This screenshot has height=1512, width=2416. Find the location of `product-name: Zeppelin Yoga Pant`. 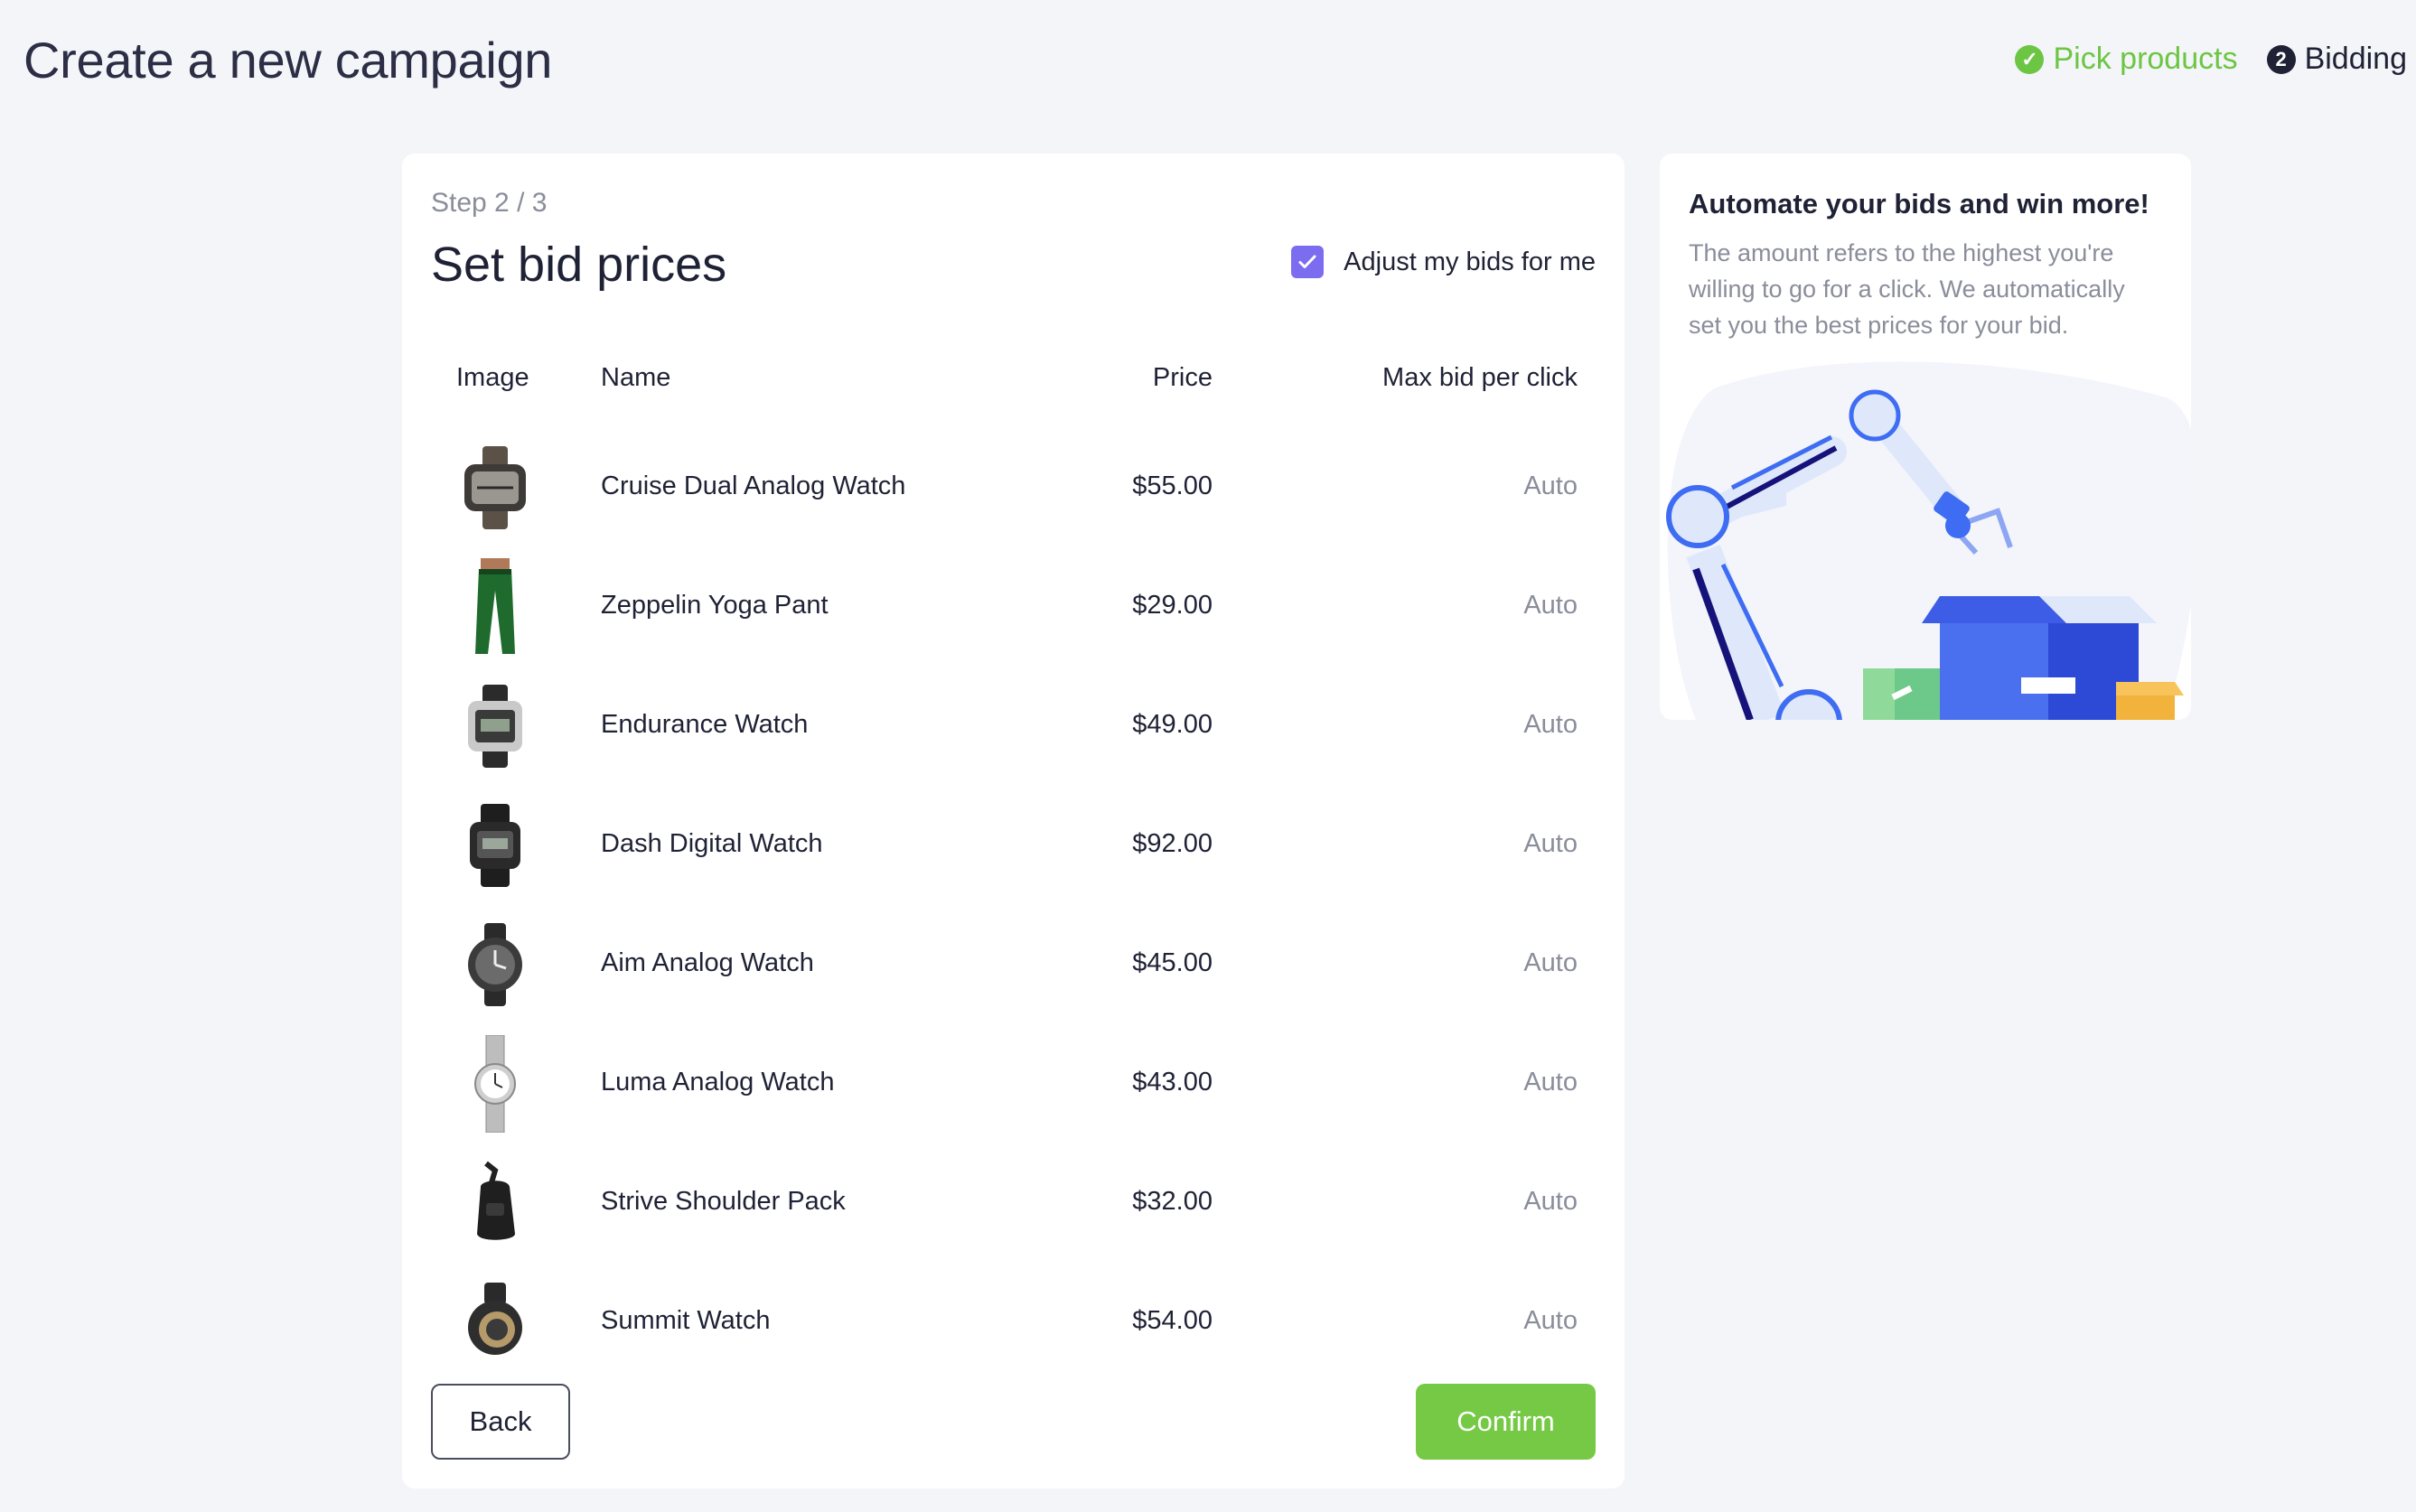

product-name: Zeppelin Yoga Pant is located at coordinates (715, 605).